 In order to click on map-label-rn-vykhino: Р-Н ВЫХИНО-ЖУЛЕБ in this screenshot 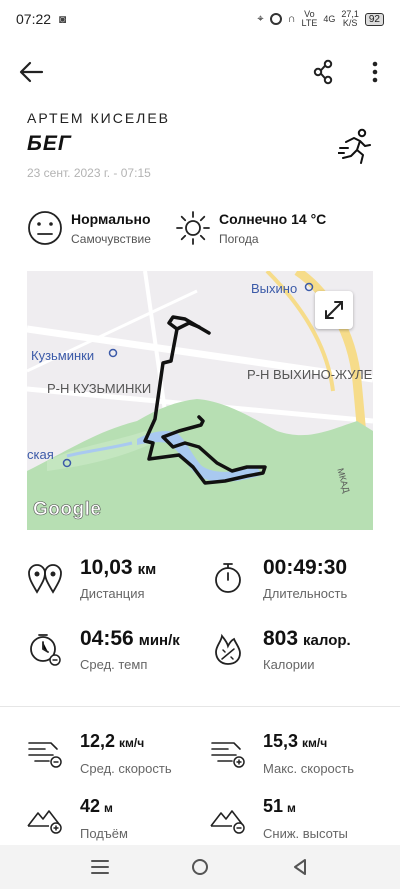, I will do `click(310, 374)`.